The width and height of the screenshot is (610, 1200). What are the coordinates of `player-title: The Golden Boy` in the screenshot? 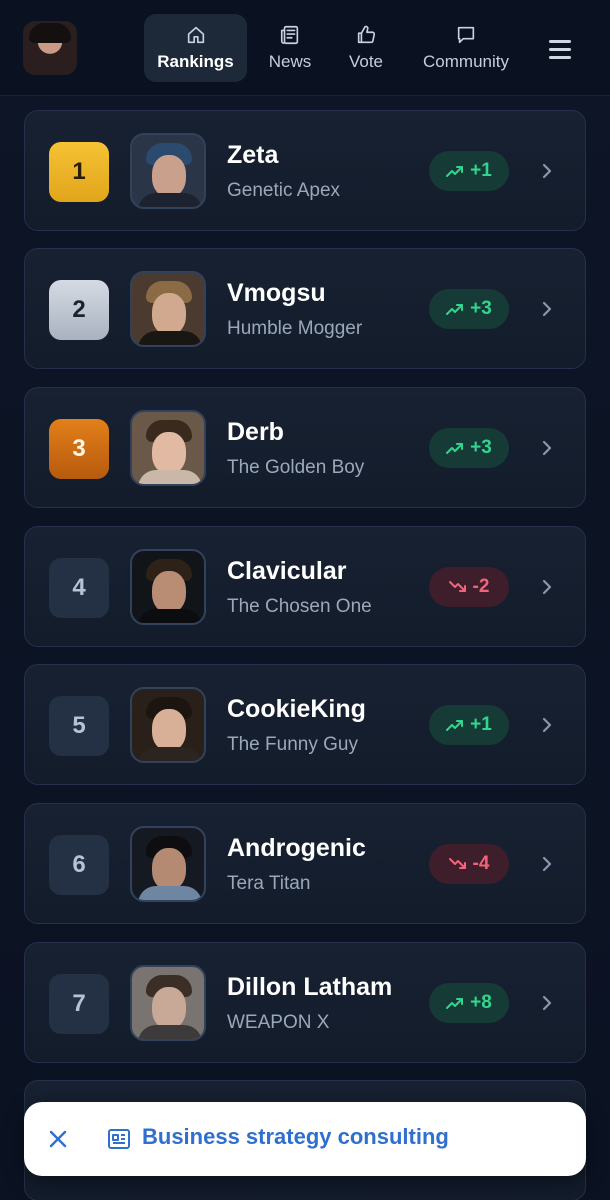 It's located at (296, 467).